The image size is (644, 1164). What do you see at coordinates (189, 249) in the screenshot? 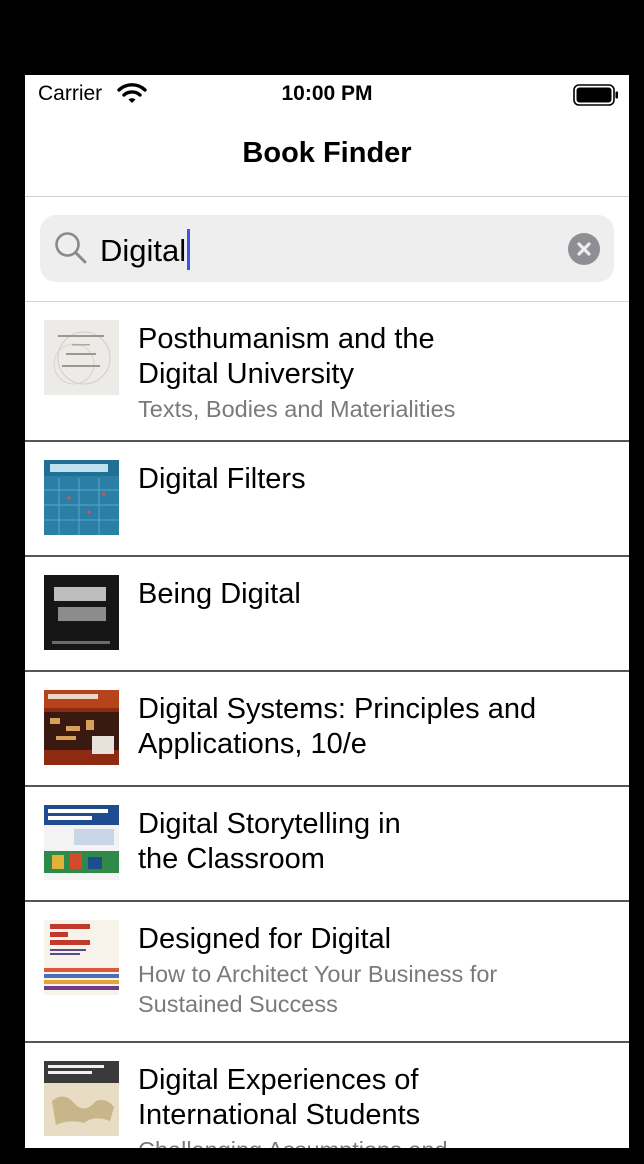
I see `text-caret` at bounding box center [189, 249].